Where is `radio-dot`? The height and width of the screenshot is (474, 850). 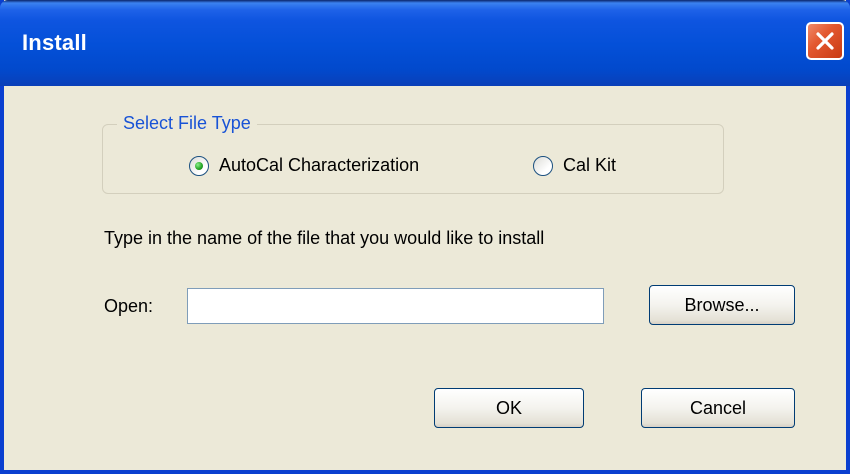 radio-dot is located at coordinates (199, 165).